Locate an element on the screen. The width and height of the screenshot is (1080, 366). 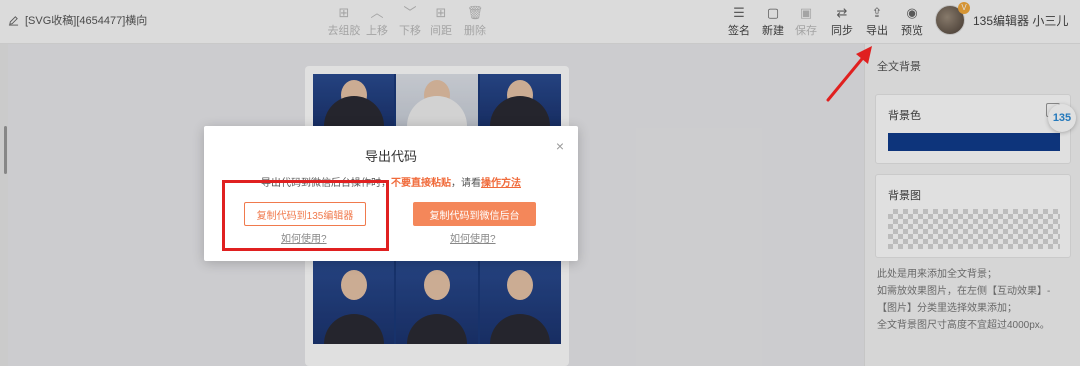
close-icon: × is located at coordinates (560, 146).